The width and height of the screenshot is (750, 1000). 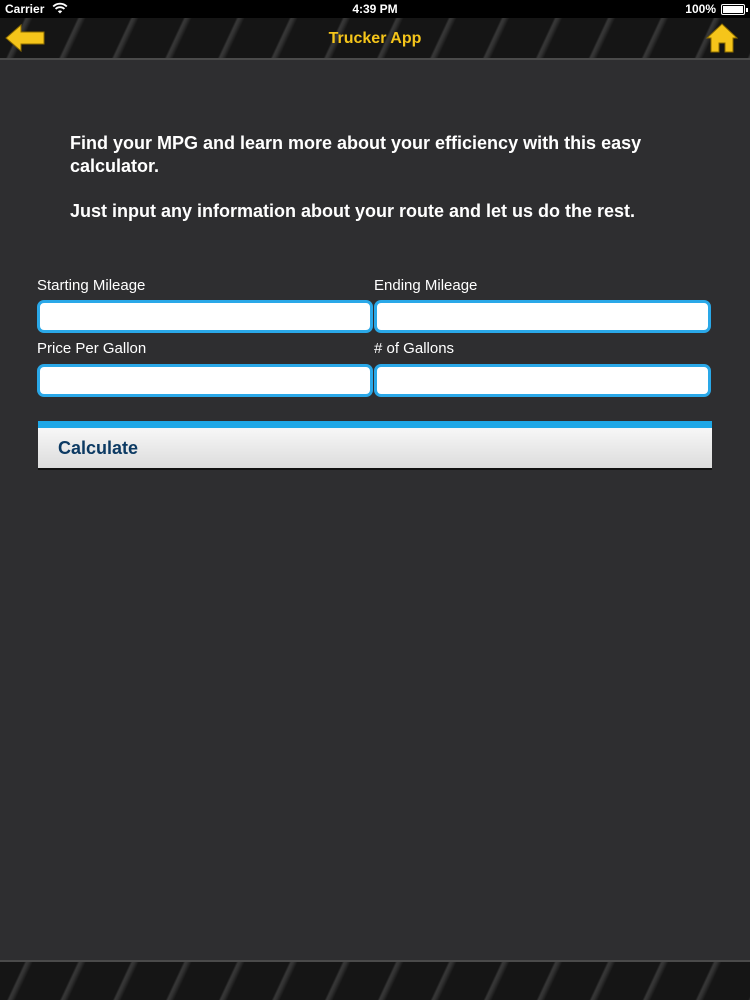 I want to click on home-button, so click(x=722, y=38).